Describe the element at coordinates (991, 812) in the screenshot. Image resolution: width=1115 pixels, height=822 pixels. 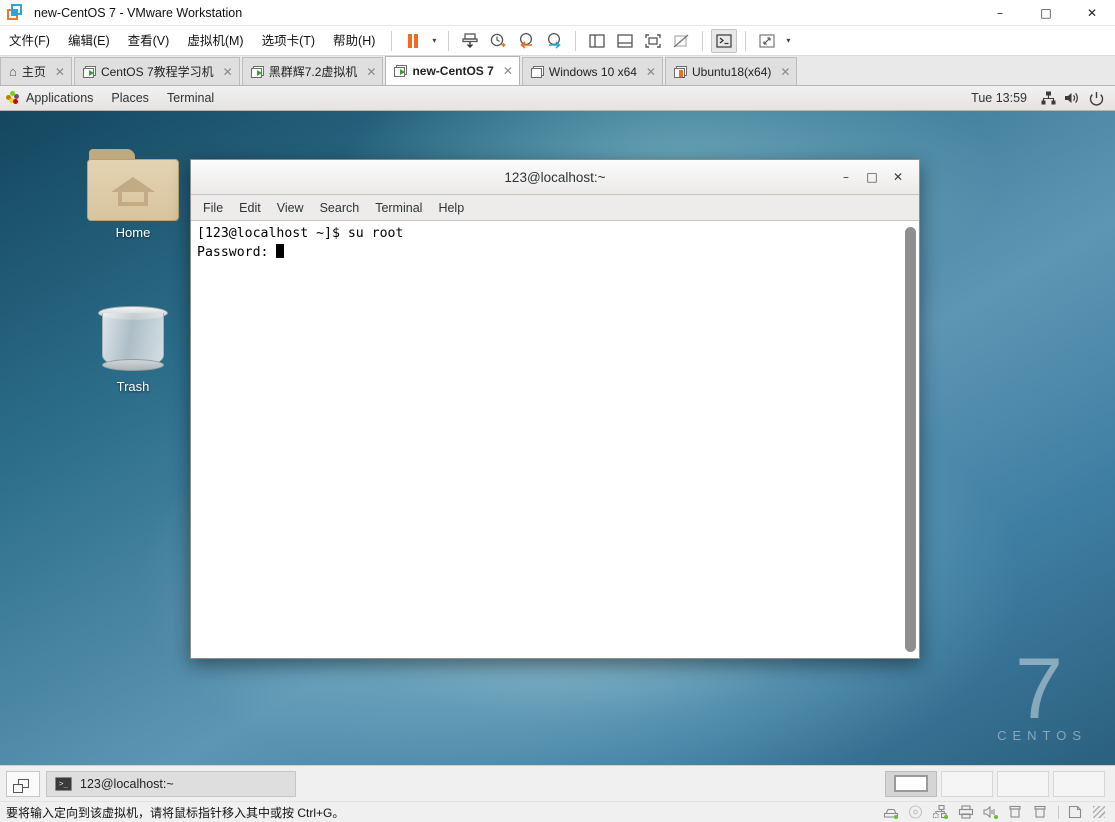
I see `sound-icon` at that location.